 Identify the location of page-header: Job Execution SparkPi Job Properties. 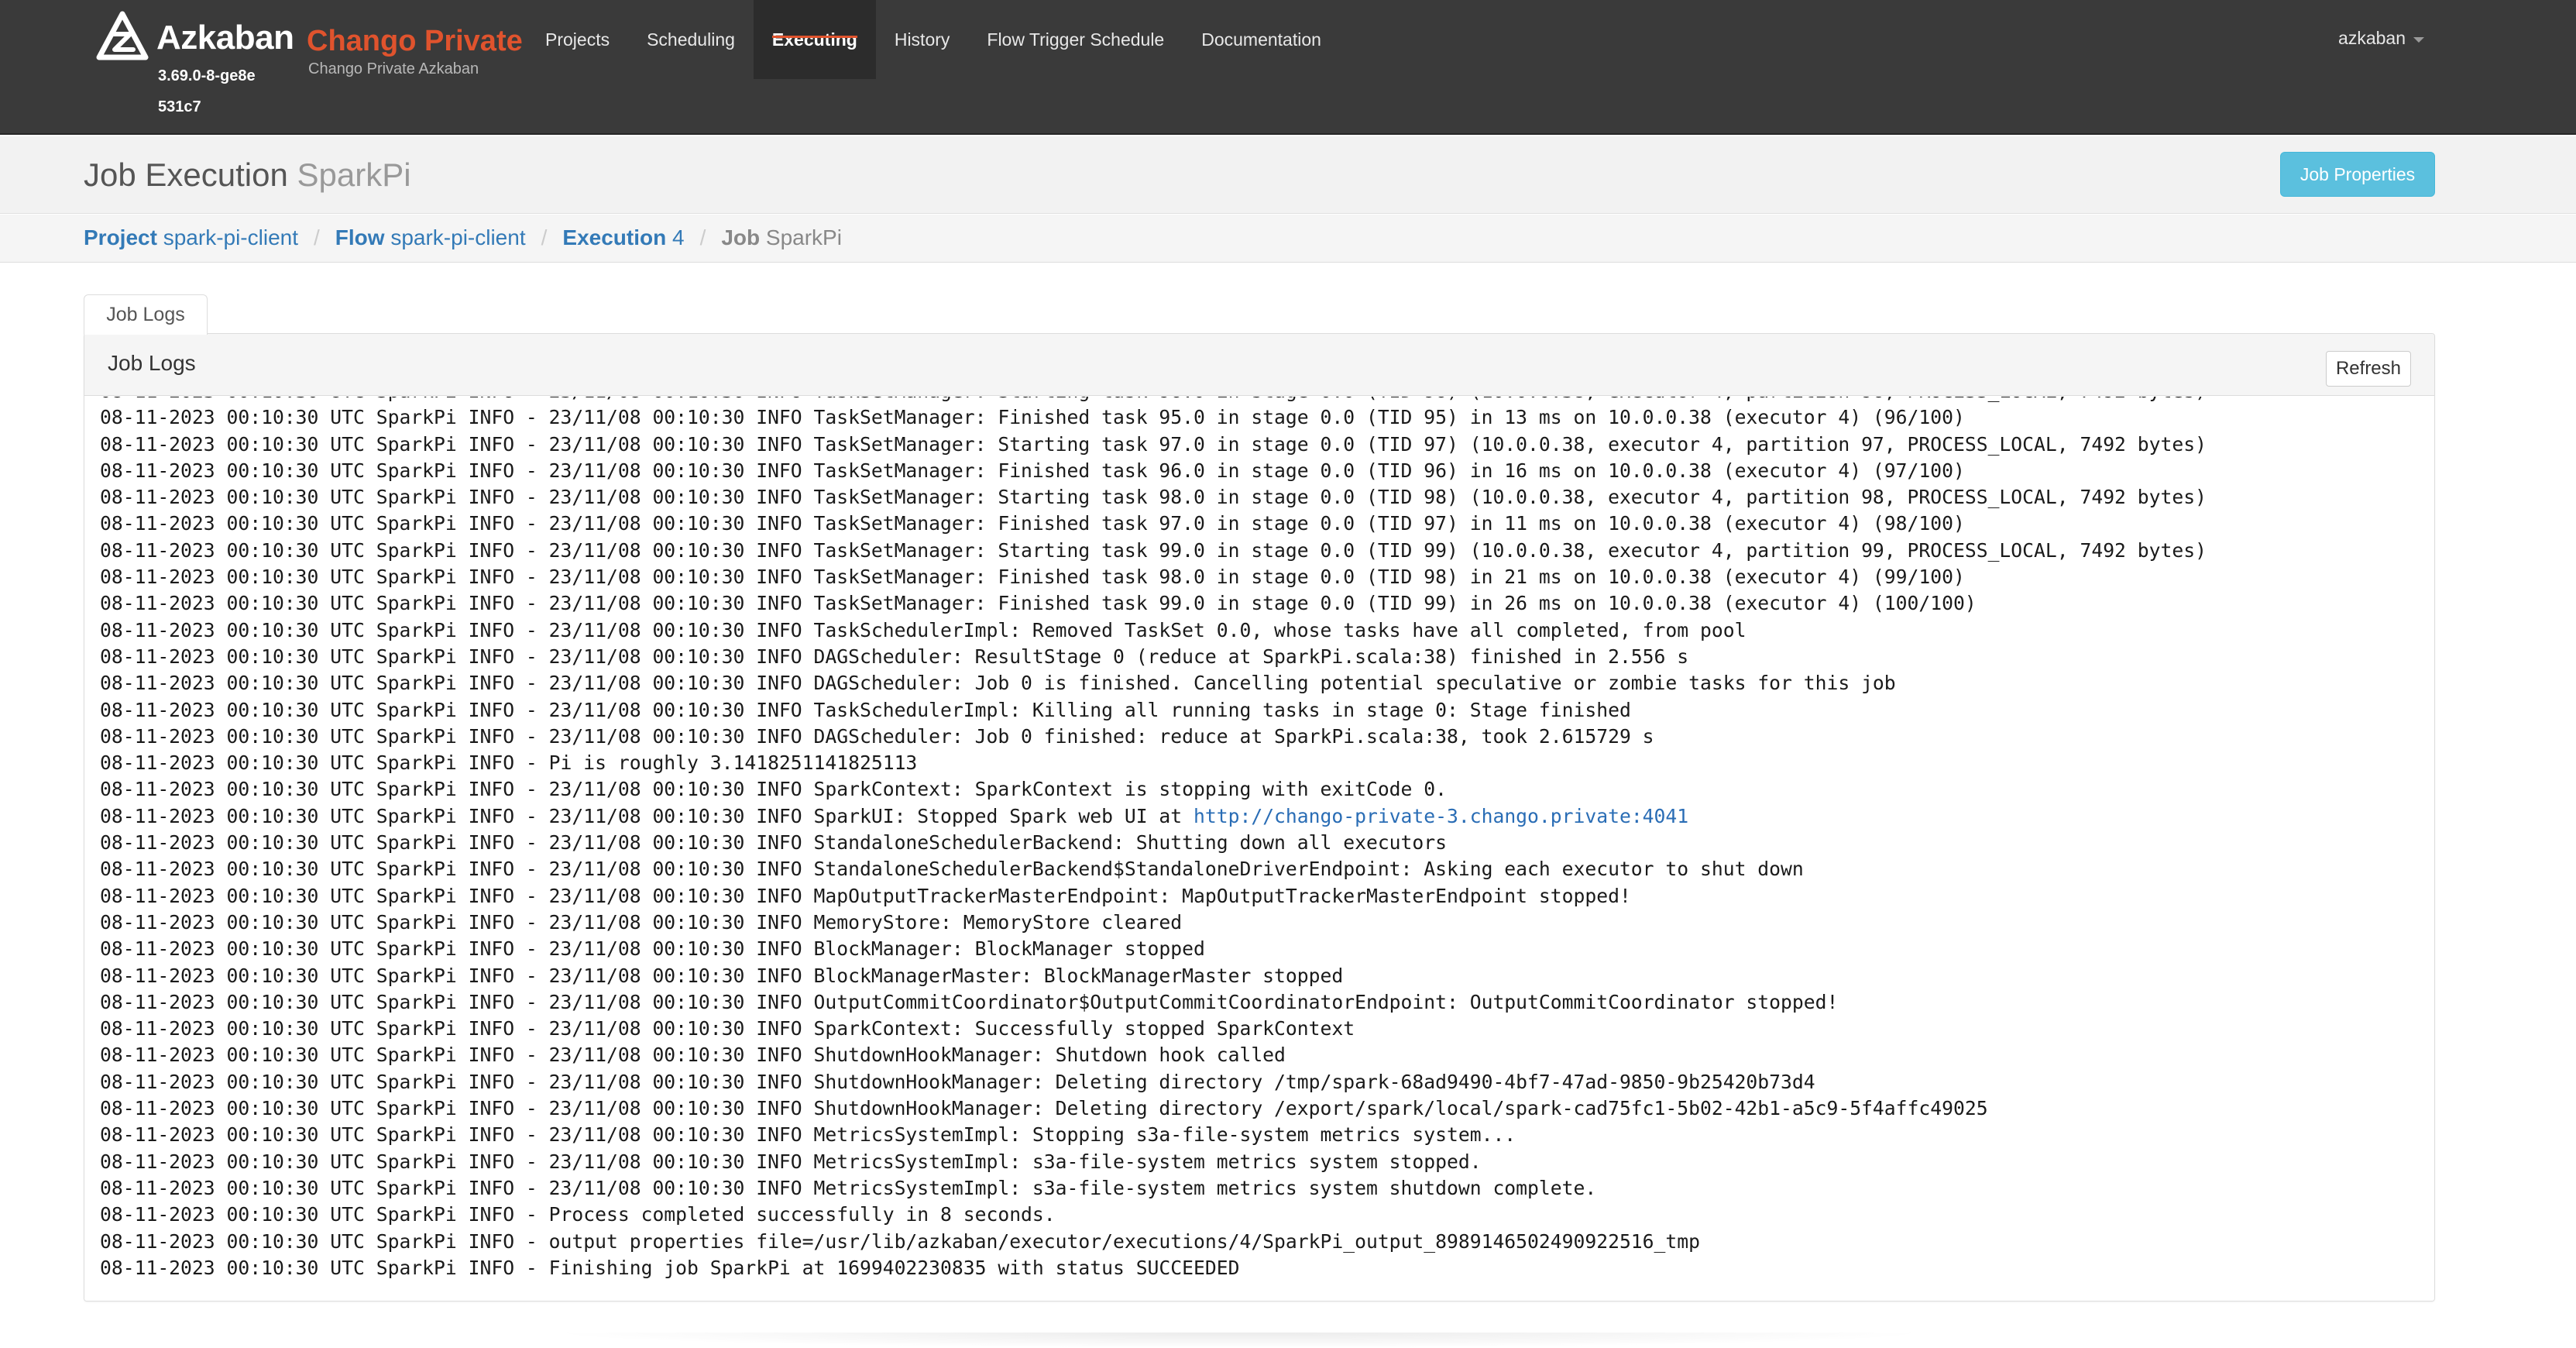
(1288, 175).